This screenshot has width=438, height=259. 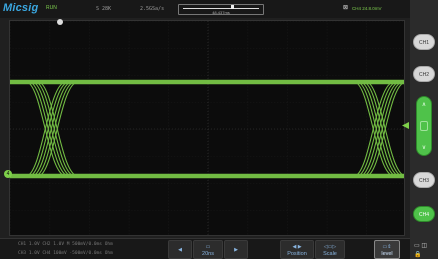 What do you see at coordinates (417, 254) in the screenshot?
I see `lock-icon: 🔒` at bounding box center [417, 254].